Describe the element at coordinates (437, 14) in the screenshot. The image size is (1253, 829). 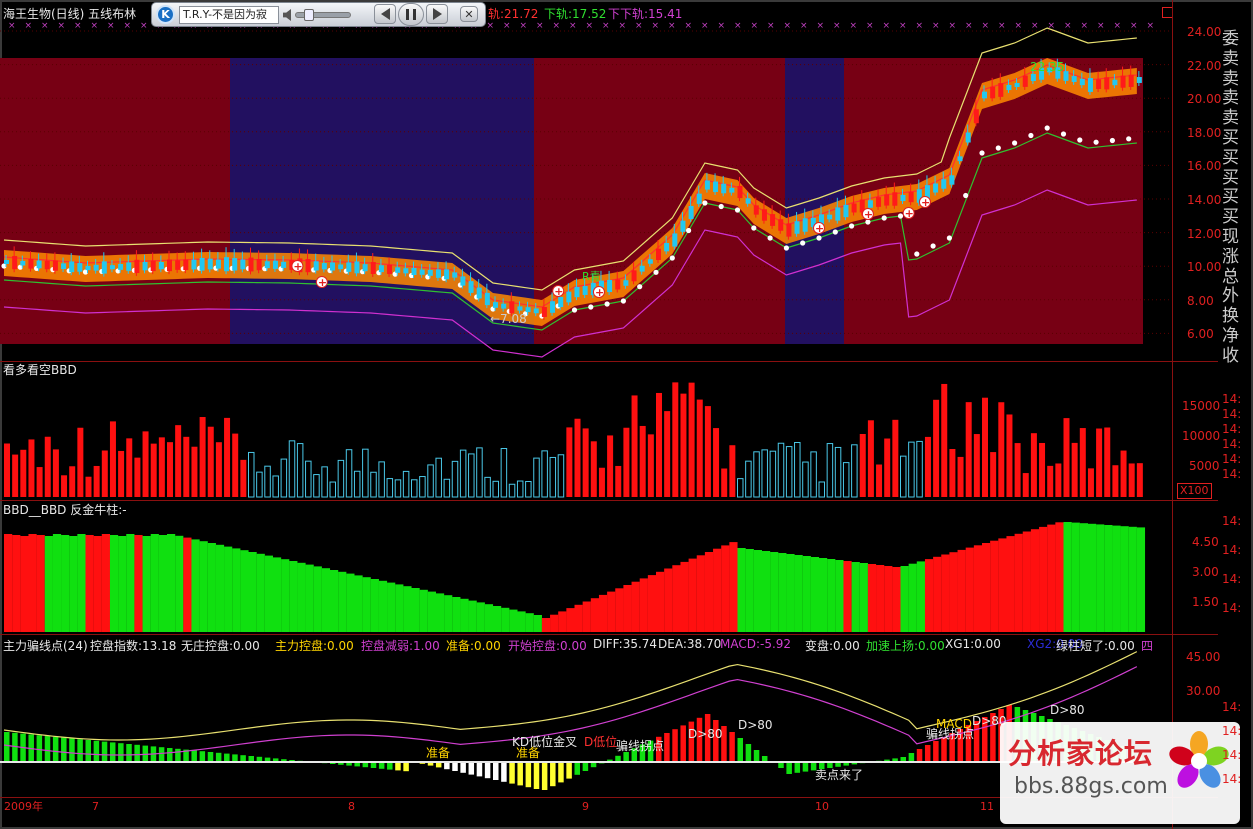
I see `next-button` at that location.